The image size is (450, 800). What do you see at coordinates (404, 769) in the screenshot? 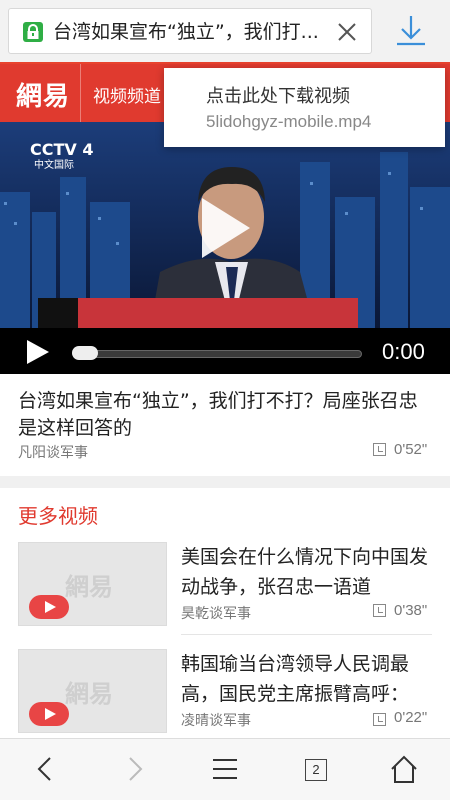
I see `home-icon` at bounding box center [404, 769].